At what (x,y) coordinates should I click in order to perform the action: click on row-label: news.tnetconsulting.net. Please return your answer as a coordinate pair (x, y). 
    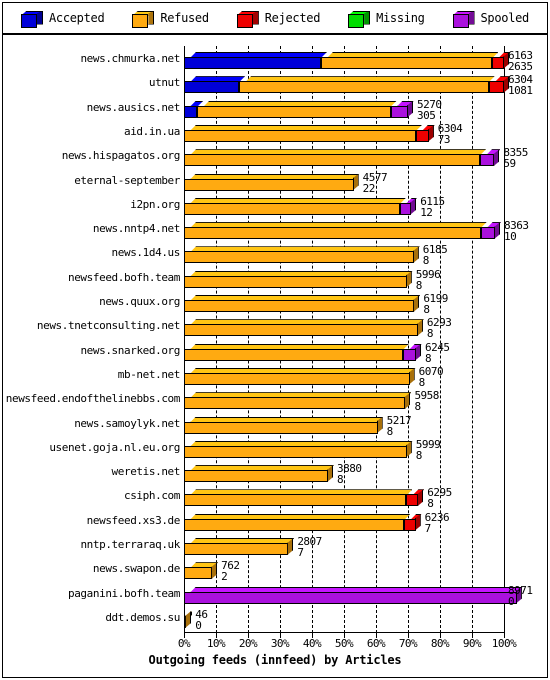
    Looking at the image, I should click on (108, 326).